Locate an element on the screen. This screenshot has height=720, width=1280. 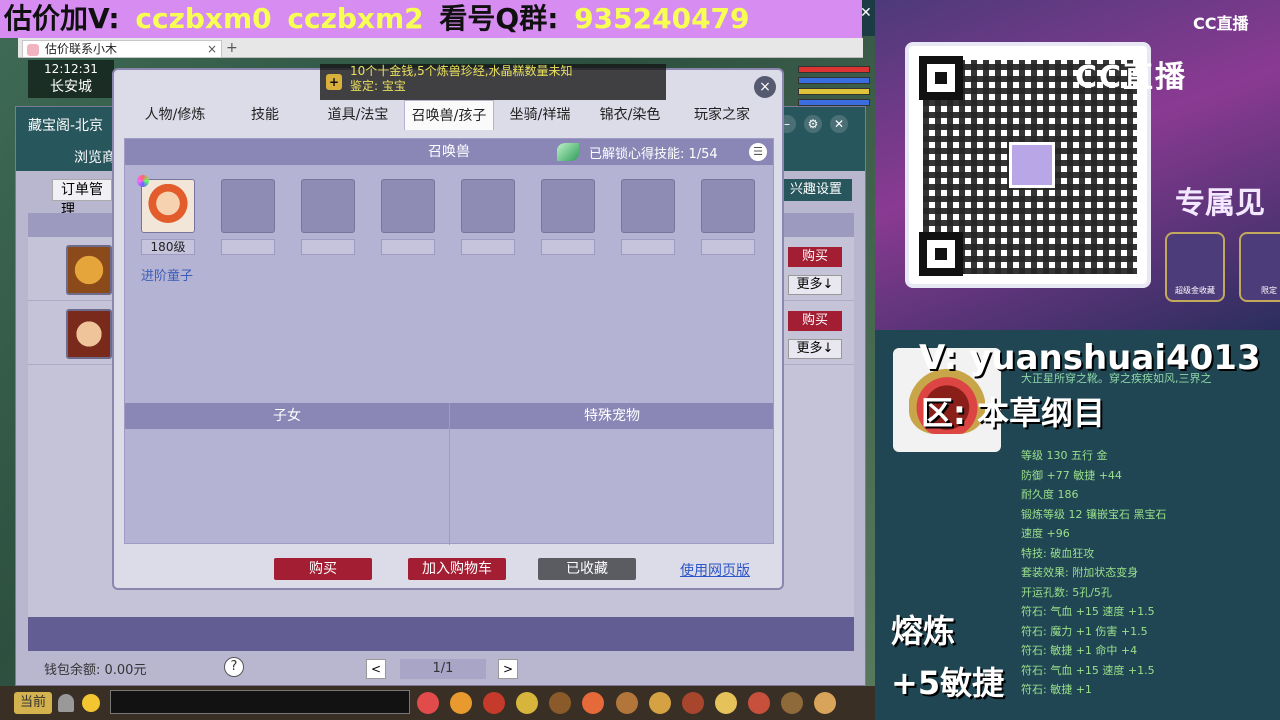
stat-line: 防御 +77 敏捷 +44 is located at coordinates (1071, 475).